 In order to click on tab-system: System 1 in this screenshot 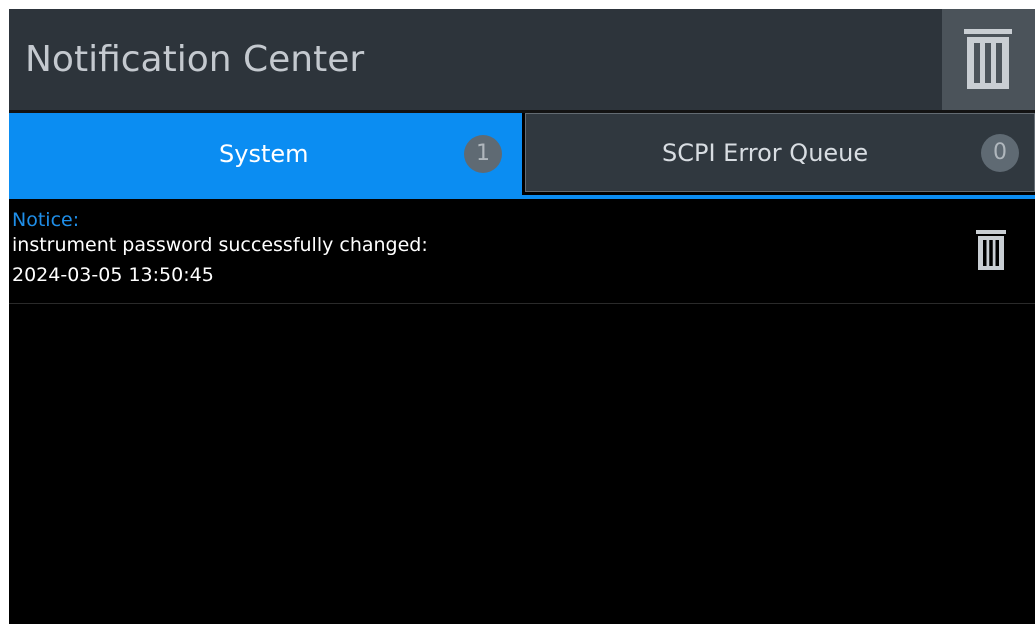, I will do `click(265, 154)`.